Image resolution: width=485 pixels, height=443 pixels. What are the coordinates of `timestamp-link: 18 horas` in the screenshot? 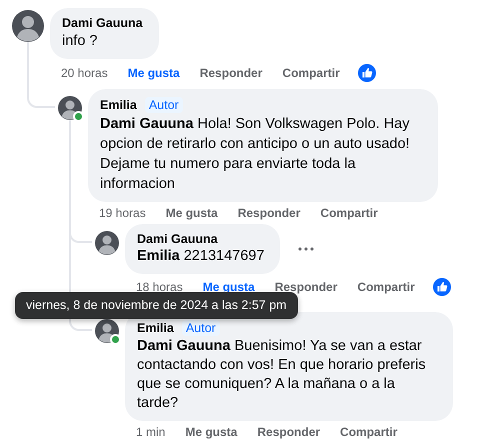 It's located at (159, 287).